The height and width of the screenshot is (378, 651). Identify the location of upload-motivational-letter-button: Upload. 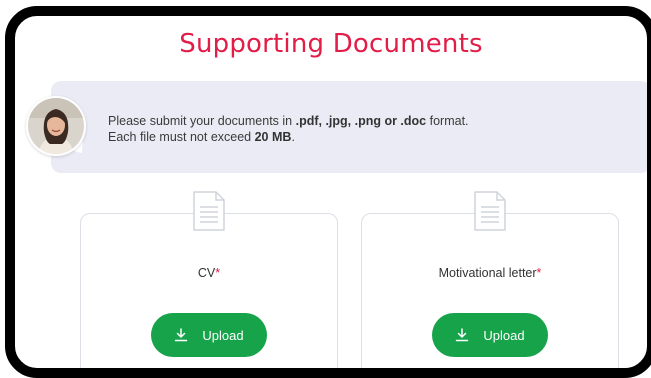
(490, 335).